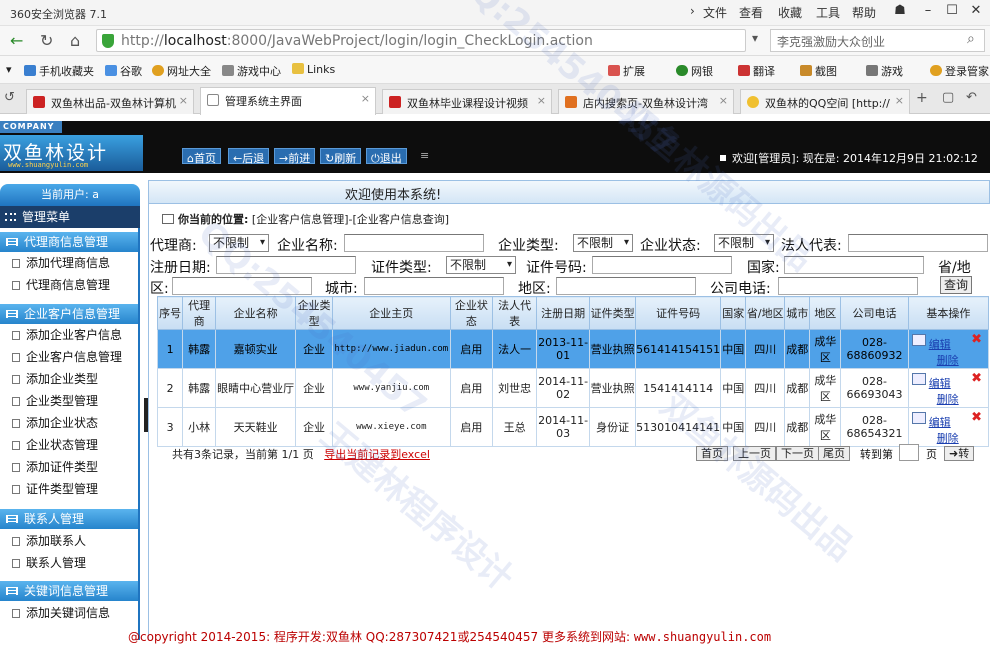 This screenshot has height=645, width=990. I want to click on undo-close-icon: ↶, so click(971, 97).